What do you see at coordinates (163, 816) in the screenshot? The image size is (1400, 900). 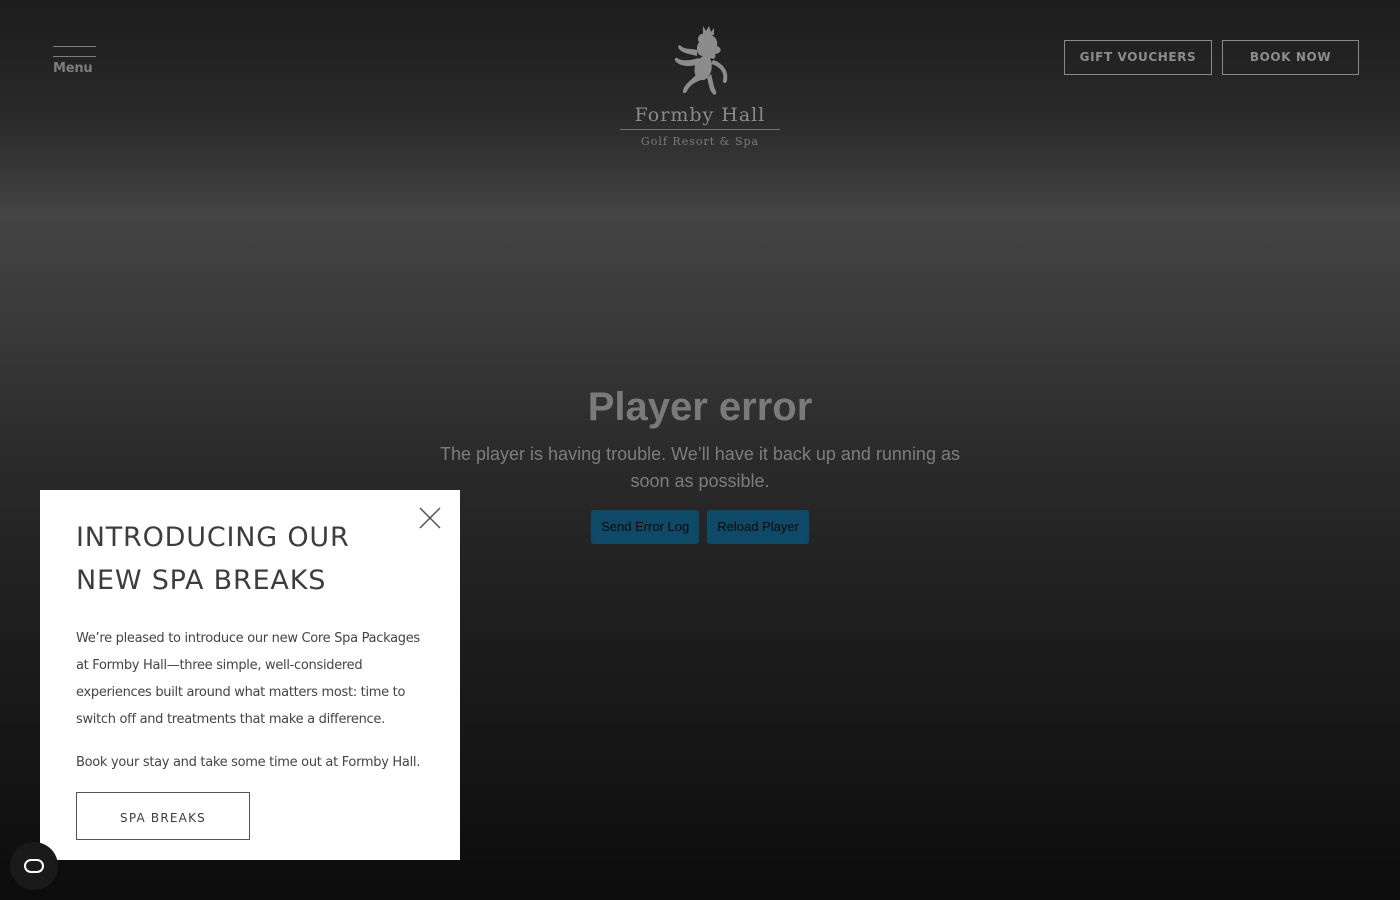 I see `spa-breaks-button: SPA BREAKS` at bounding box center [163, 816].